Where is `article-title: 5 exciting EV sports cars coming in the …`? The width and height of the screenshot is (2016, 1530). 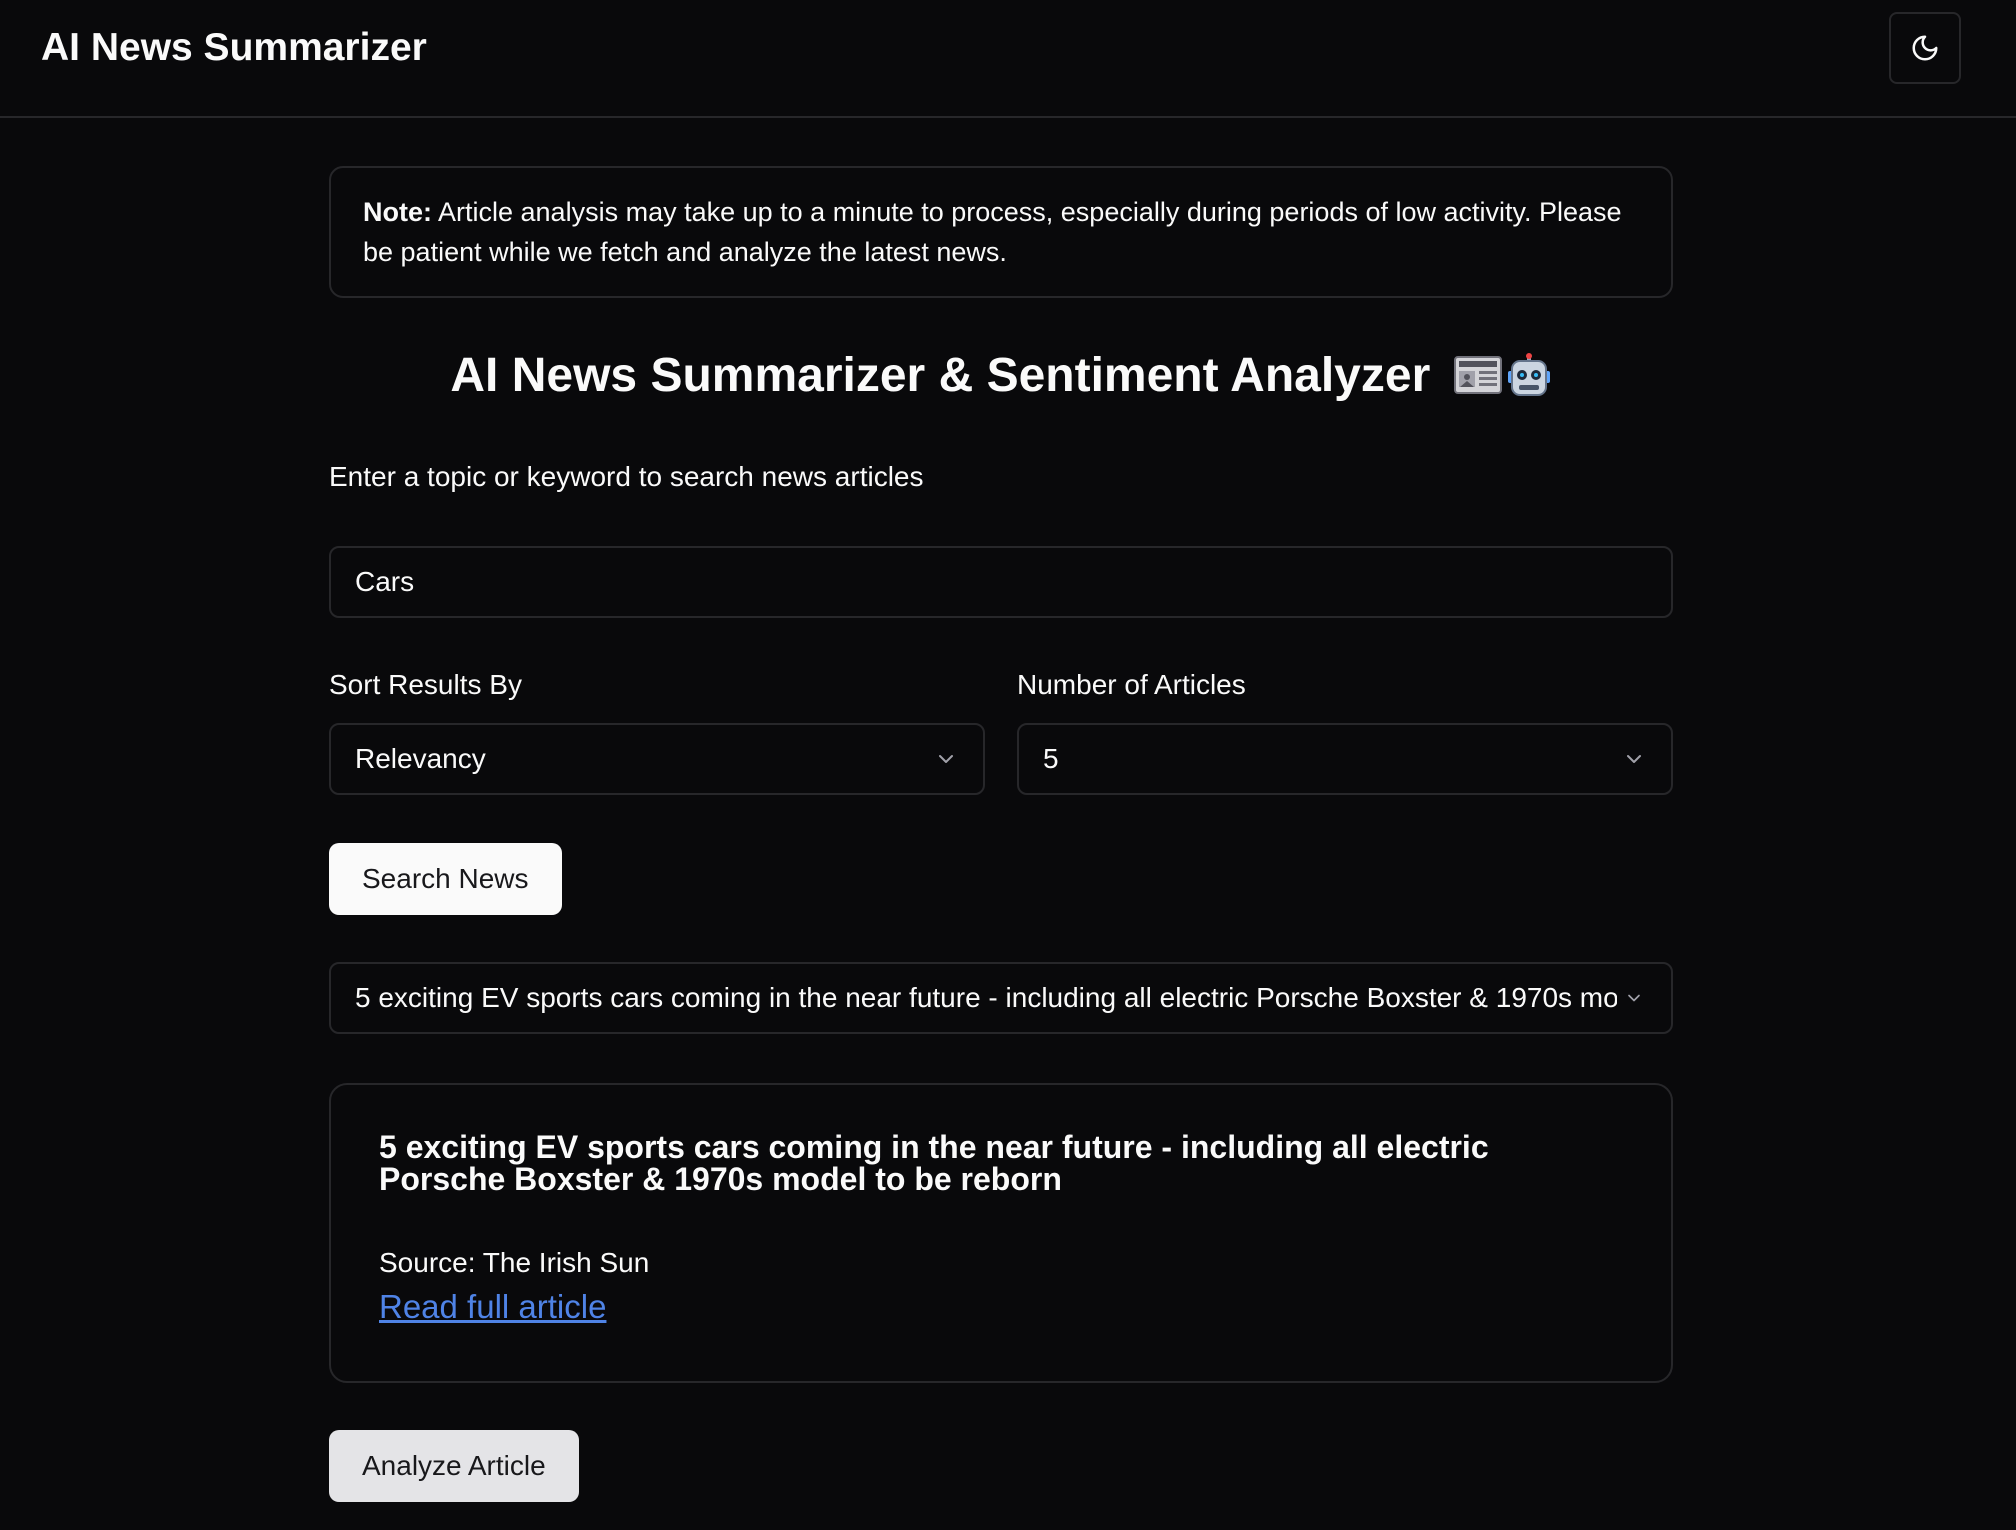
article-title: 5 exciting EV sports cars coming in the … is located at coordinates (934, 1163).